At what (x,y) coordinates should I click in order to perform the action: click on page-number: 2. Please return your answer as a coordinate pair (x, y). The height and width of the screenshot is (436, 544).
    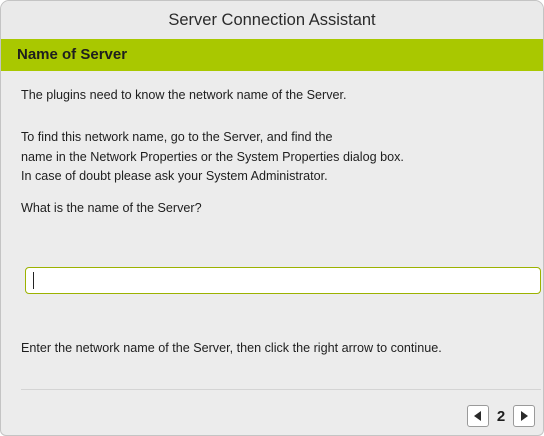
    Looking at the image, I should click on (501, 416).